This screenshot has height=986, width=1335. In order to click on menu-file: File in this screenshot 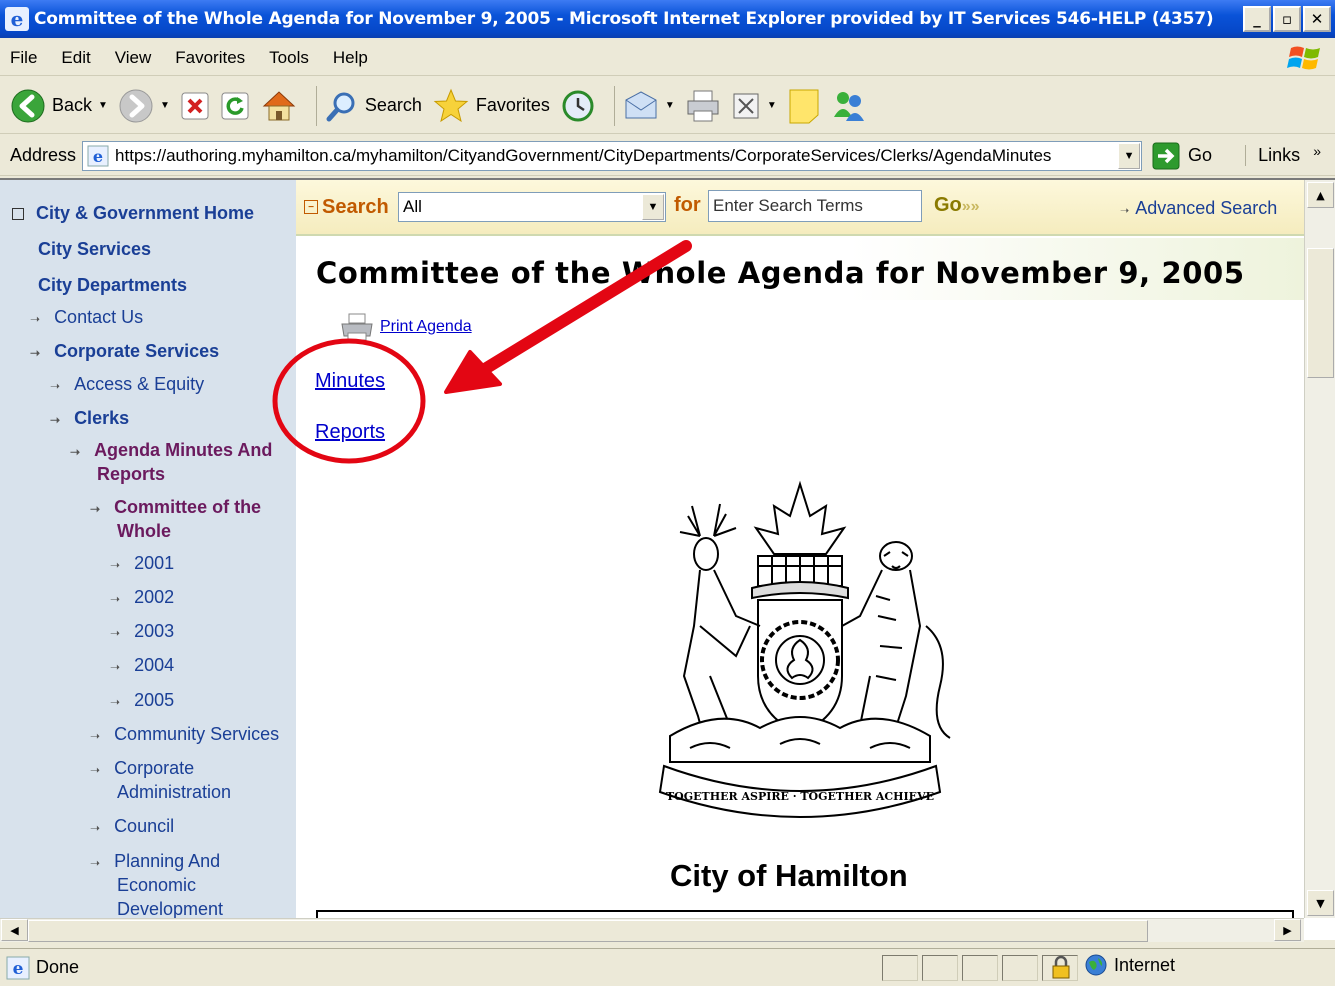, I will do `click(23, 58)`.